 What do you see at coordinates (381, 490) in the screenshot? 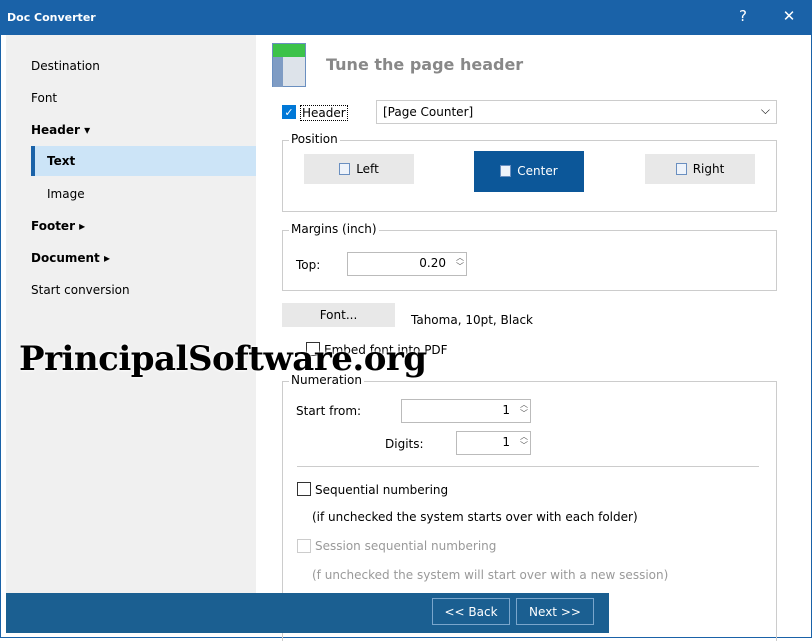
I see `sequential-numbering-label: Sequential numbering` at bounding box center [381, 490].